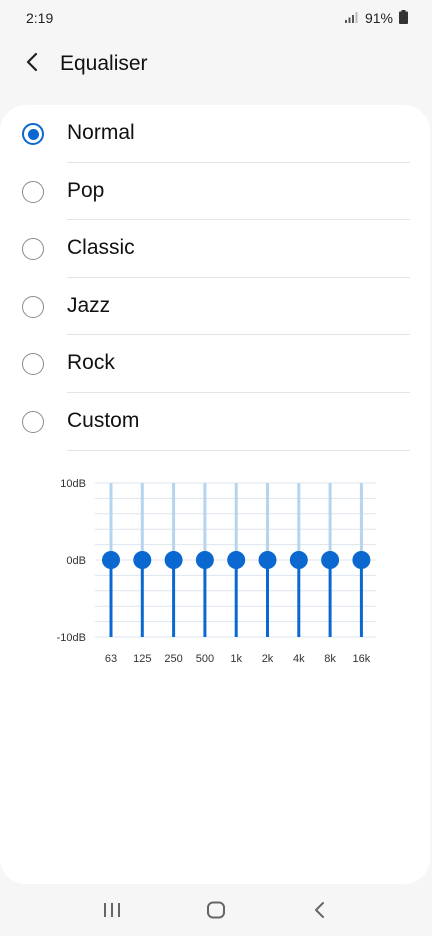 The height and width of the screenshot is (936, 432). I want to click on band-label: 16k, so click(362, 658).